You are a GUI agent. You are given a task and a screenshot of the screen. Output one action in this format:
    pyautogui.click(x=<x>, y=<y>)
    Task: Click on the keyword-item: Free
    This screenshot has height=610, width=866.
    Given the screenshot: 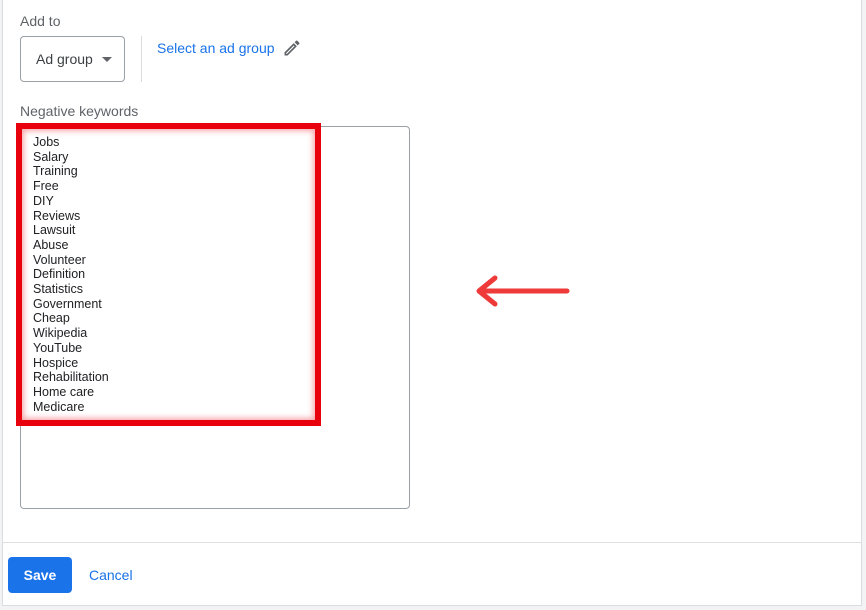 What is the action you would take?
    pyautogui.click(x=46, y=186)
    